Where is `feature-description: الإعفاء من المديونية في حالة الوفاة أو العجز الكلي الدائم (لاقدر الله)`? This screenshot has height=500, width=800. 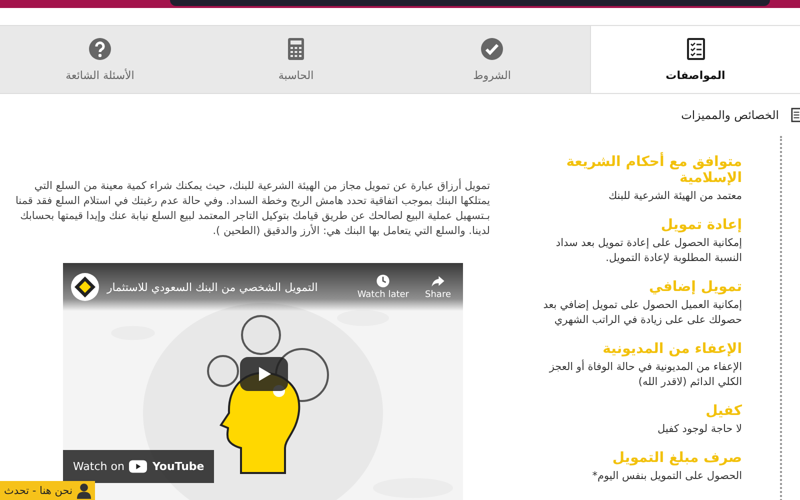 feature-description: الإعفاء من المديونية في حالة الوفاة أو العجز الكلي الدائم (لاقدر الله) is located at coordinates (645, 375).